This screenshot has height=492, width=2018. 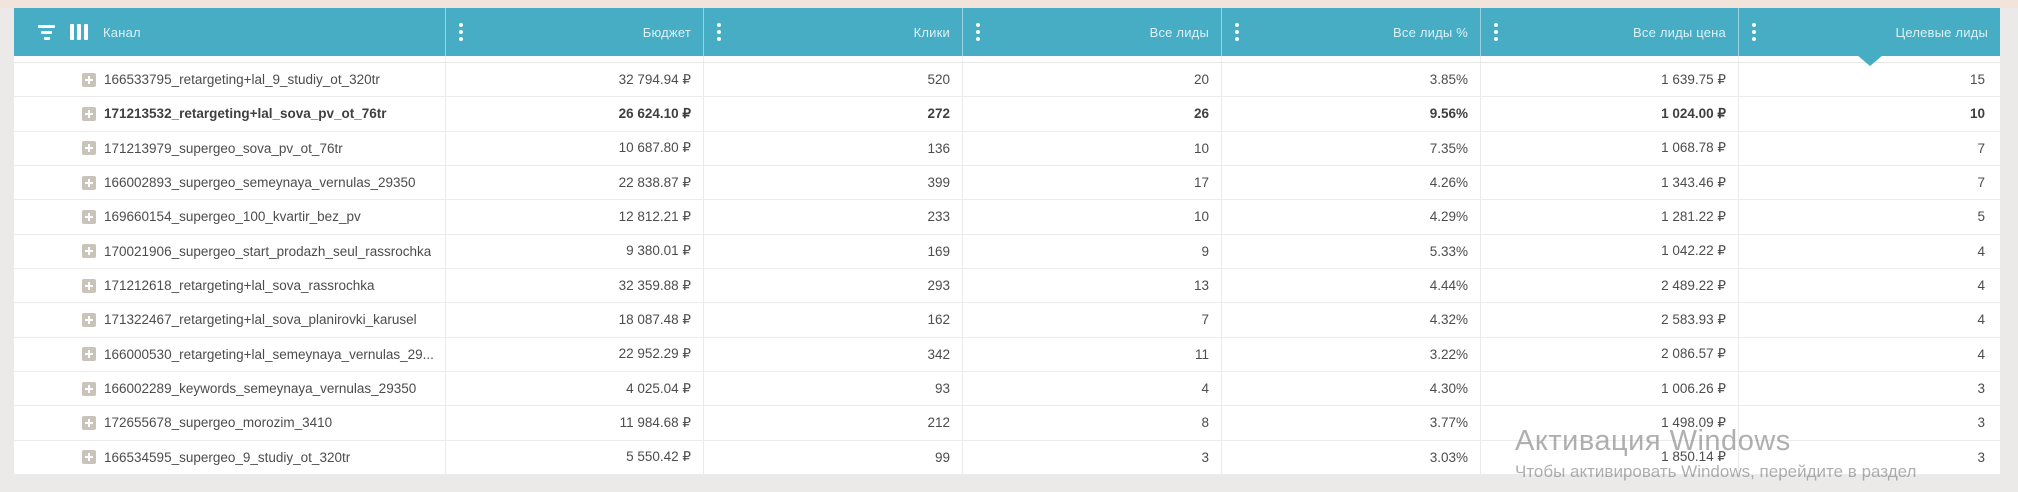 What do you see at coordinates (1350, 182) in the screenshot?
I see `all-leads-pct-cell: 4.26%` at bounding box center [1350, 182].